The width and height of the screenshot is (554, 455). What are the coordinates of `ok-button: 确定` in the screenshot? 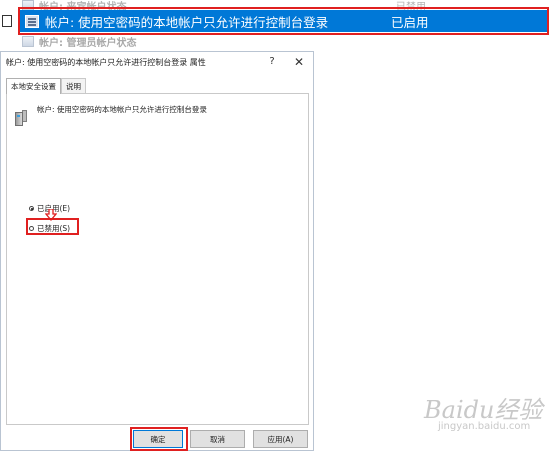 It's located at (158, 439).